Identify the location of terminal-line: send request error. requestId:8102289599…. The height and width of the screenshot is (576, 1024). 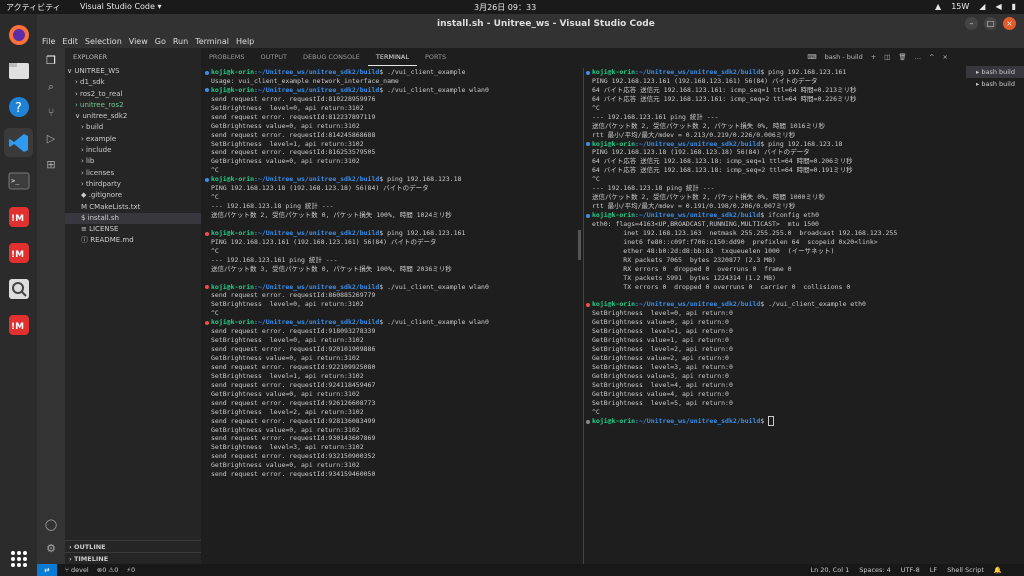
(293, 98).